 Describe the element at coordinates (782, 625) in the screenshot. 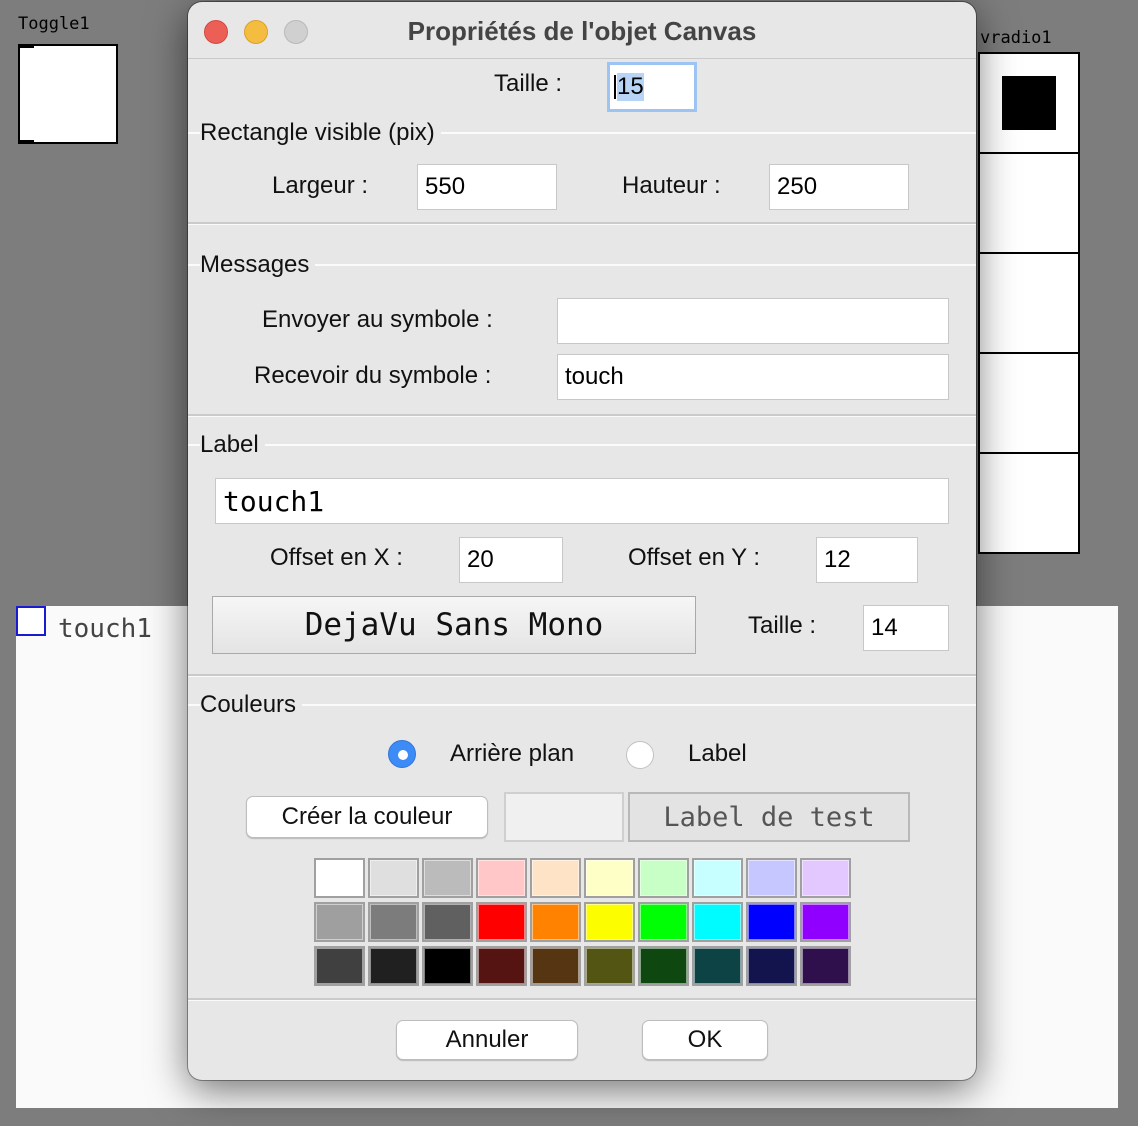

I see `font-size-label: Taille :` at that location.